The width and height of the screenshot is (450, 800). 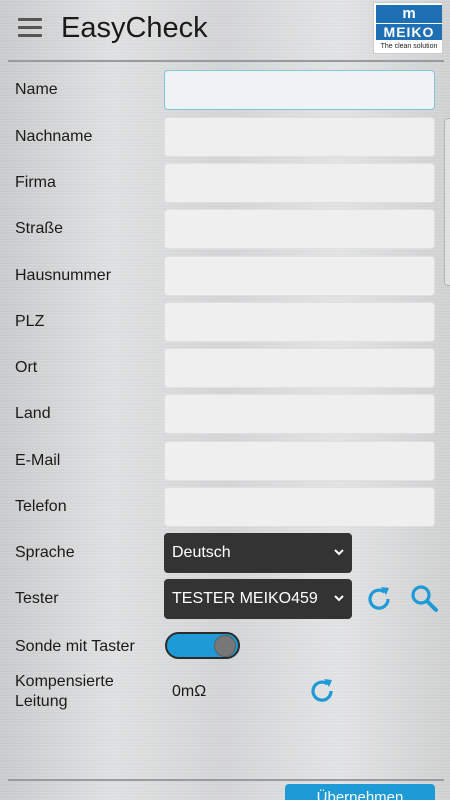 What do you see at coordinates (30, 321) in the screenshot?
I see `plz-label: PLZ` at bounding box center [30, 321].